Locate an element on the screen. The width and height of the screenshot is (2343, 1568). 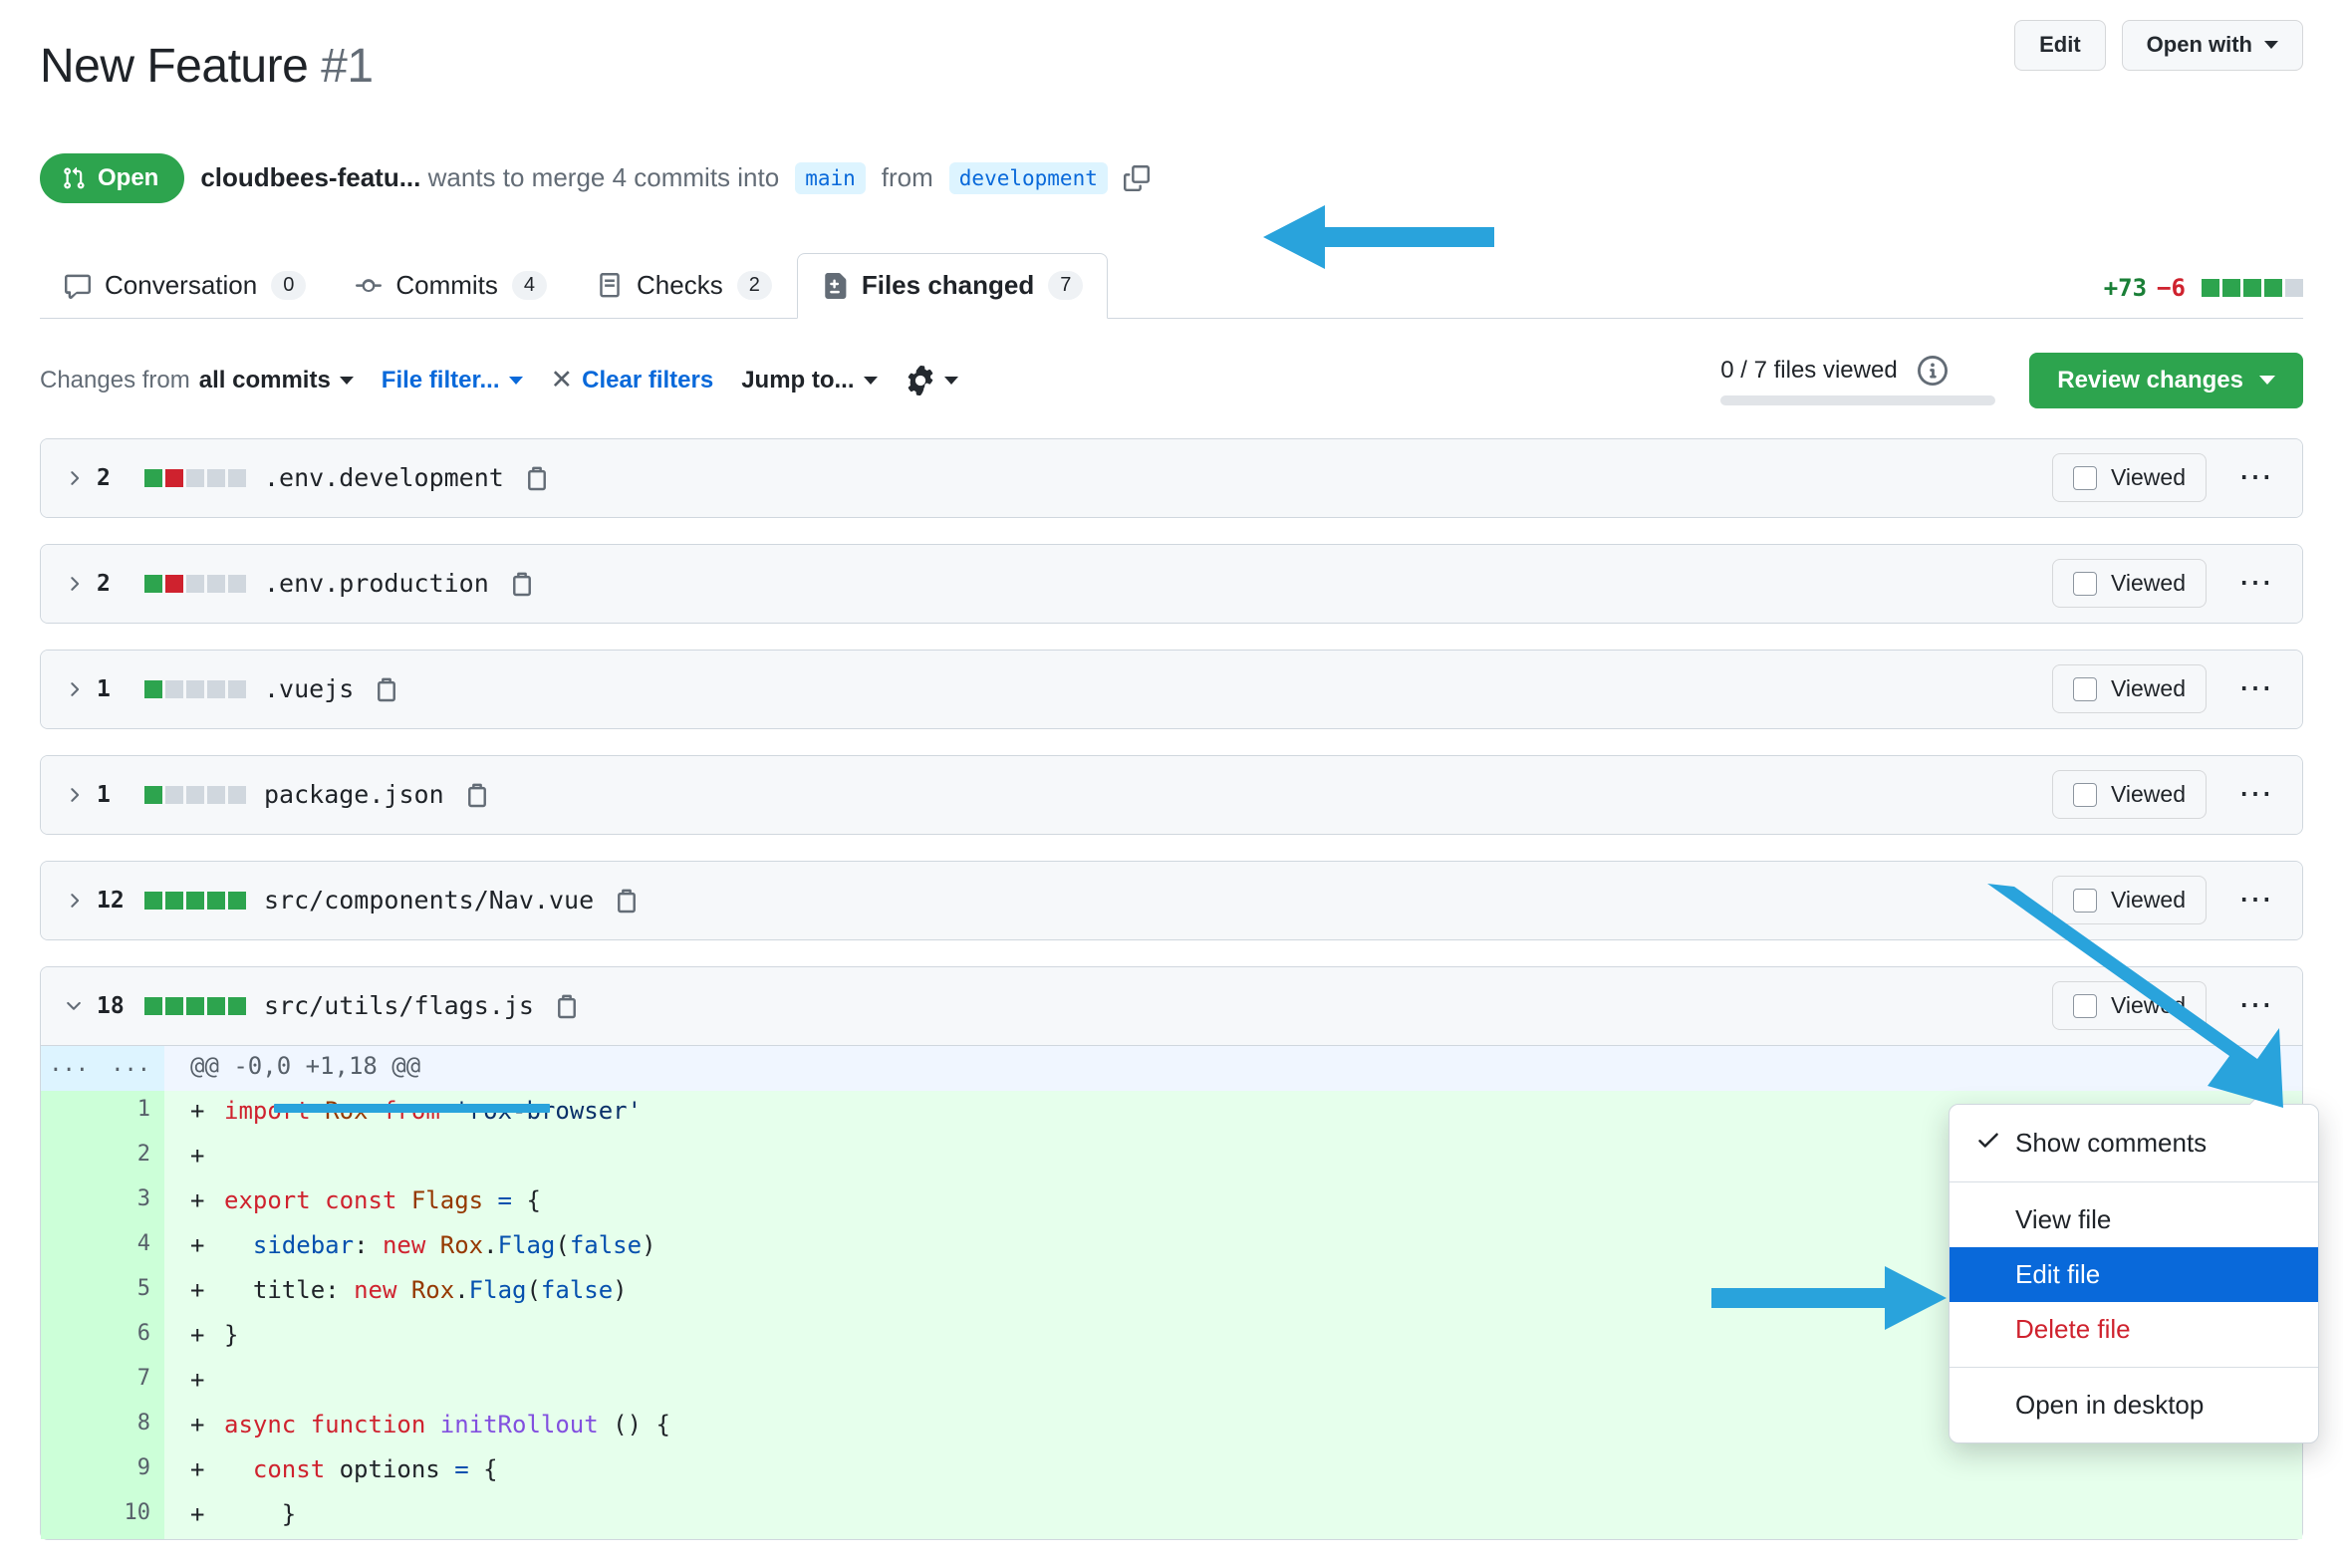
file-header: 2 .env.development Viewed ⋯ is located at coordinates (1171, 477).